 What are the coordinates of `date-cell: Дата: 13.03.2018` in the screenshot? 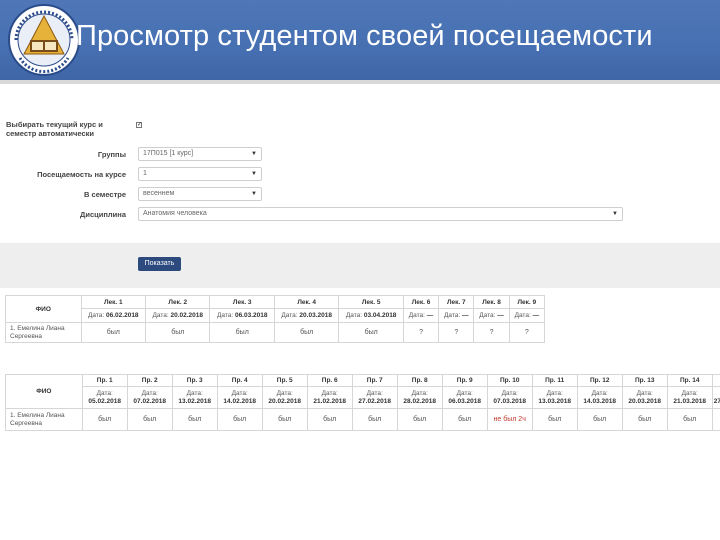 It's located at (554, 397).